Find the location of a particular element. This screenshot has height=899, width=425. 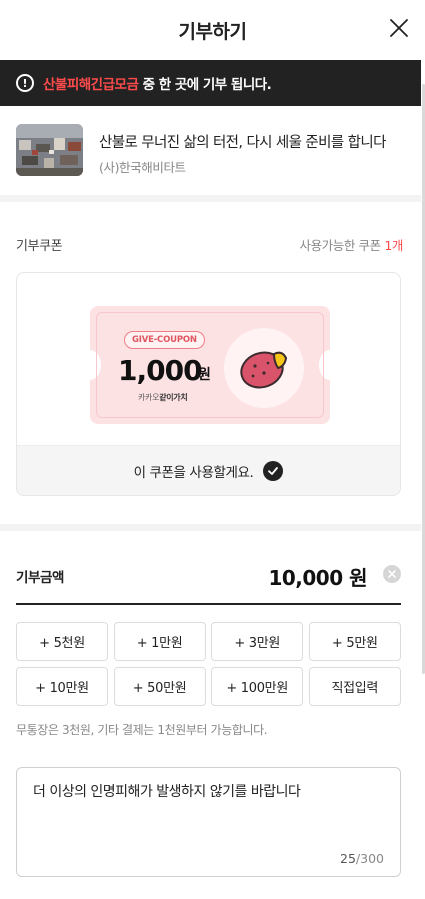

add-5000-button: + 5천원 is located at coordinates (62, 641).